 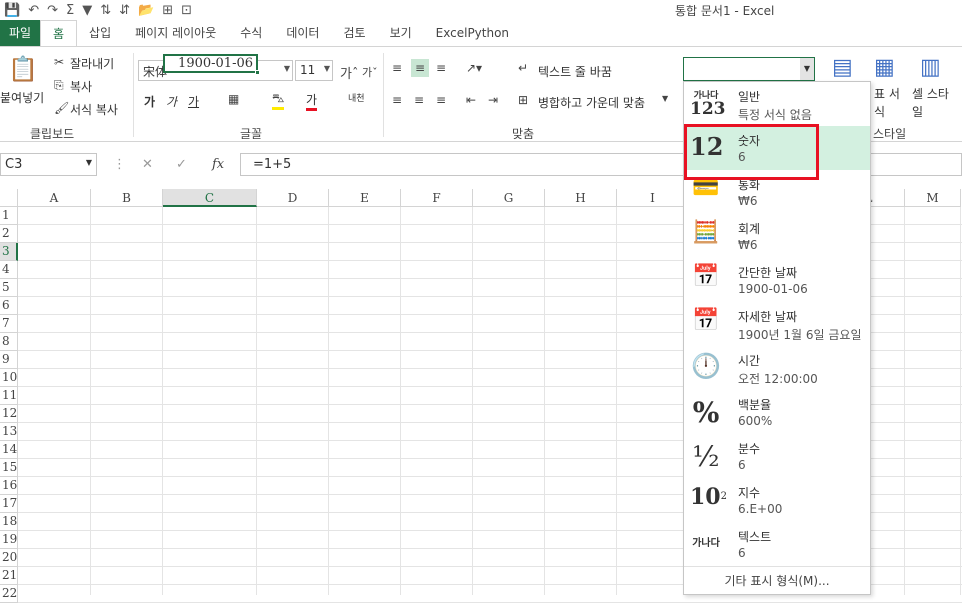 I want to click on format-painter-button: 서식 복사, so click(x=94, y=109).